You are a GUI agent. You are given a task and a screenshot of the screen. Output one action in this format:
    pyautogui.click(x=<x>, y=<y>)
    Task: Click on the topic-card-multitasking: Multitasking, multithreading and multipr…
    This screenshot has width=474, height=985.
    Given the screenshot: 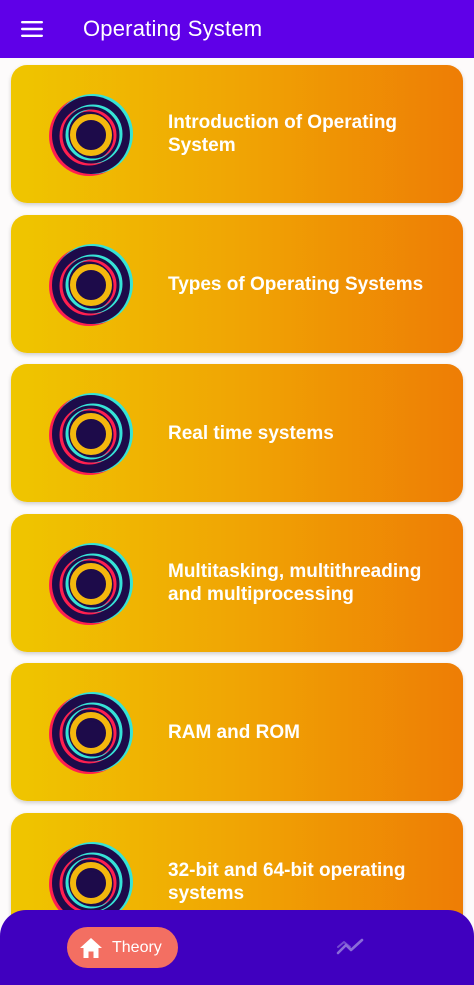 What is the action you would take?
    pyautogui.click(x=237, y=583)
    